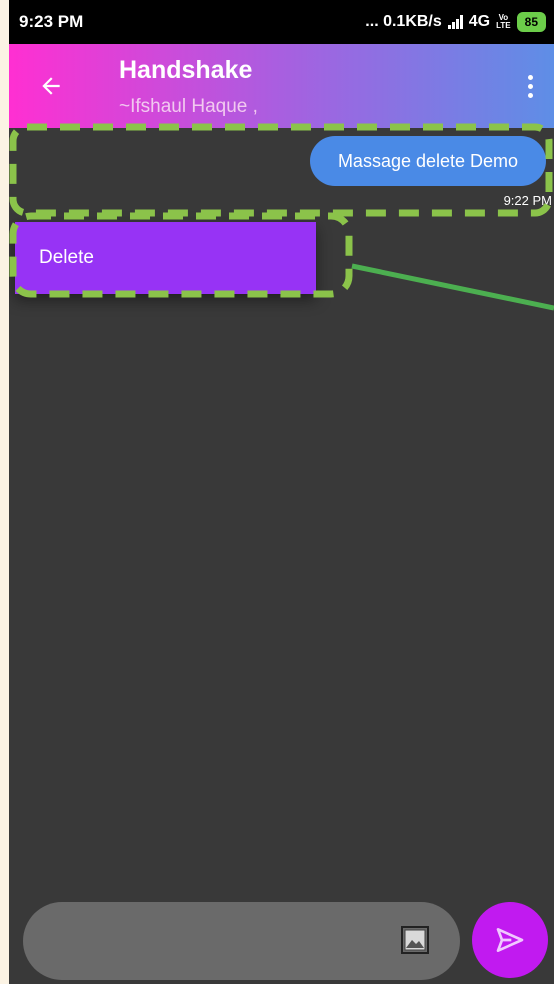 The height and width of the screenshot is (984, 554). I want to click on network-type: 4G, so click(479, 21).